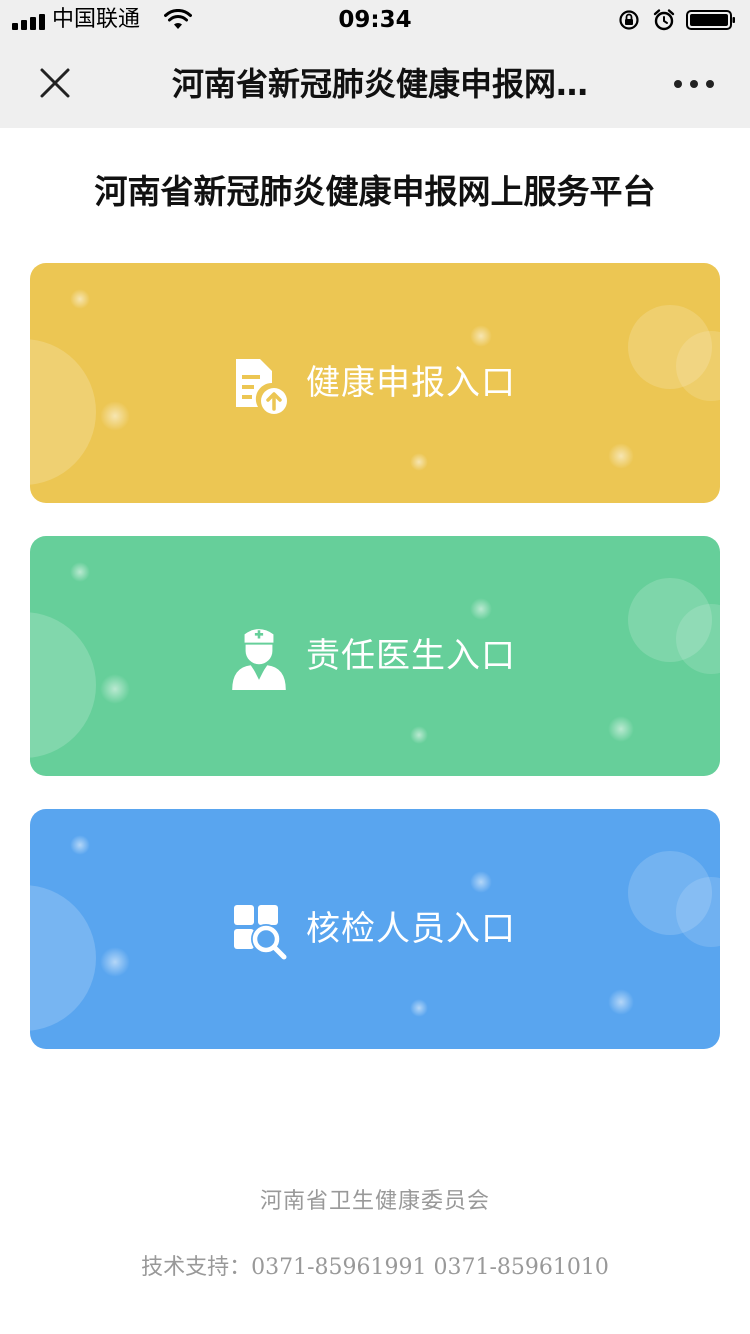 This screenshot has width=750, height=1334. Describe the element at coordinates (259, 659) in the screenshot. I see `doctor-icon` at that location.